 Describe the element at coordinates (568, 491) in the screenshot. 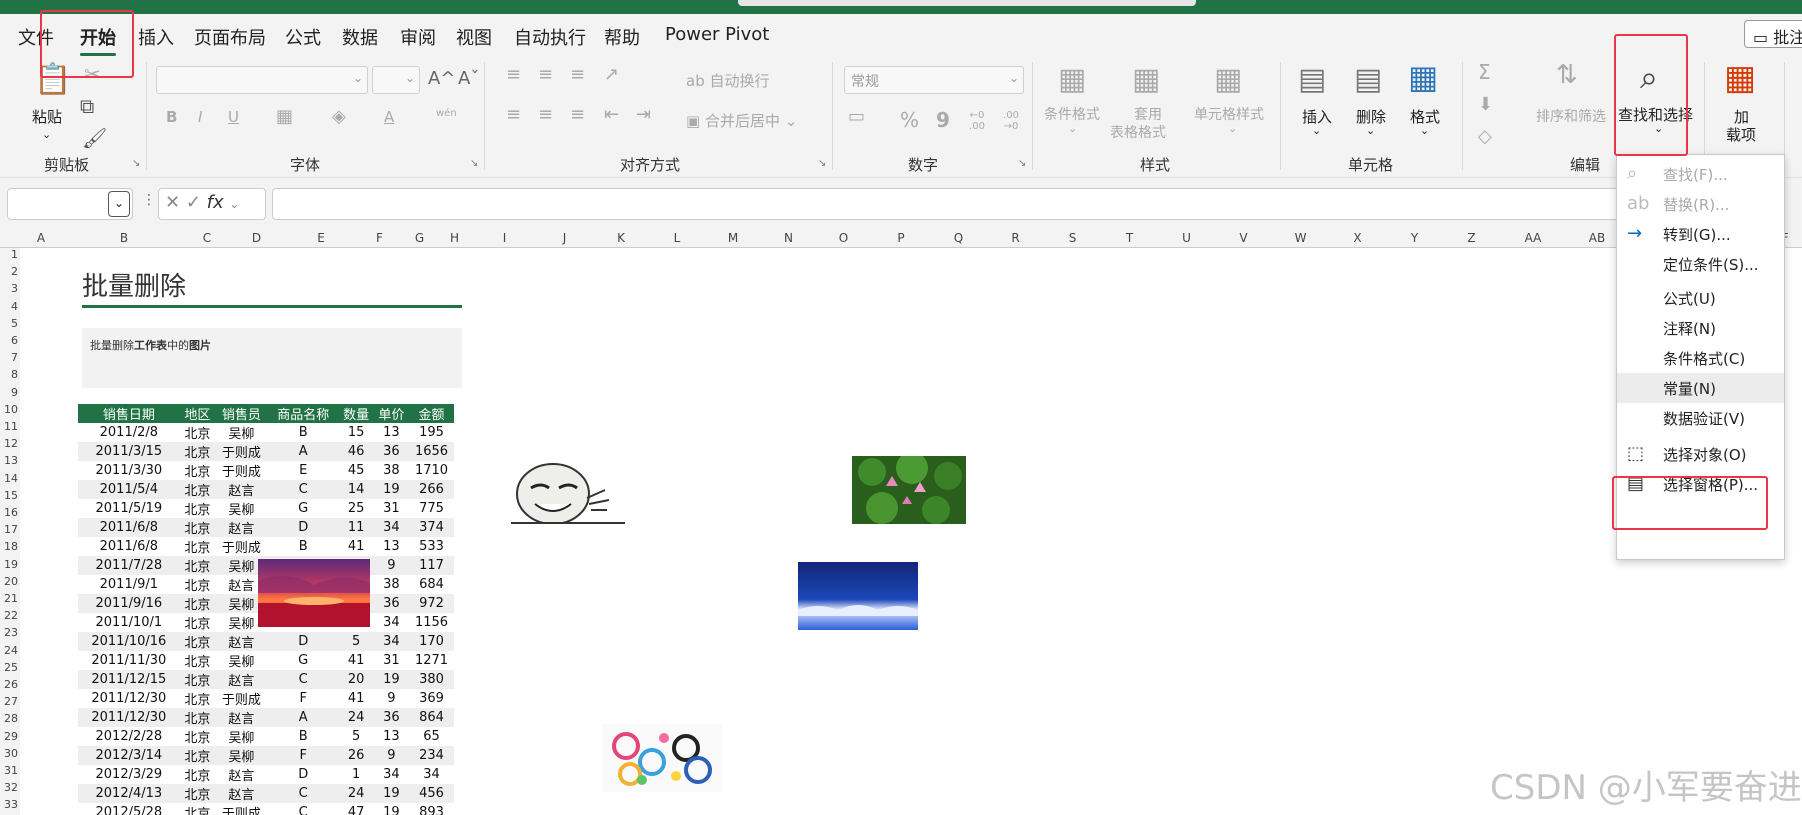

I see `meme-face-picture` at that location.